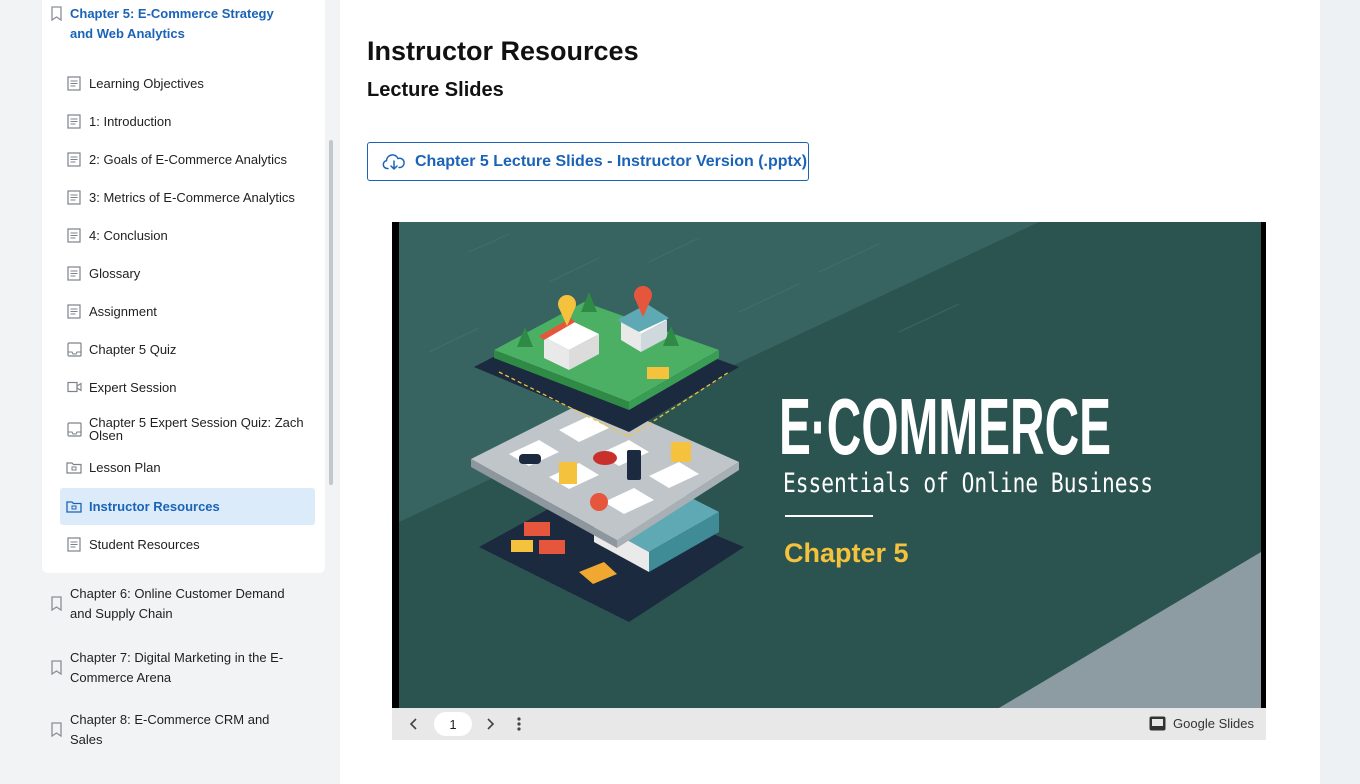  Describe the element at coordinates (968, 483) in the screenshot. I see `slide-subtitle: Essentials of Online Business` at that location.